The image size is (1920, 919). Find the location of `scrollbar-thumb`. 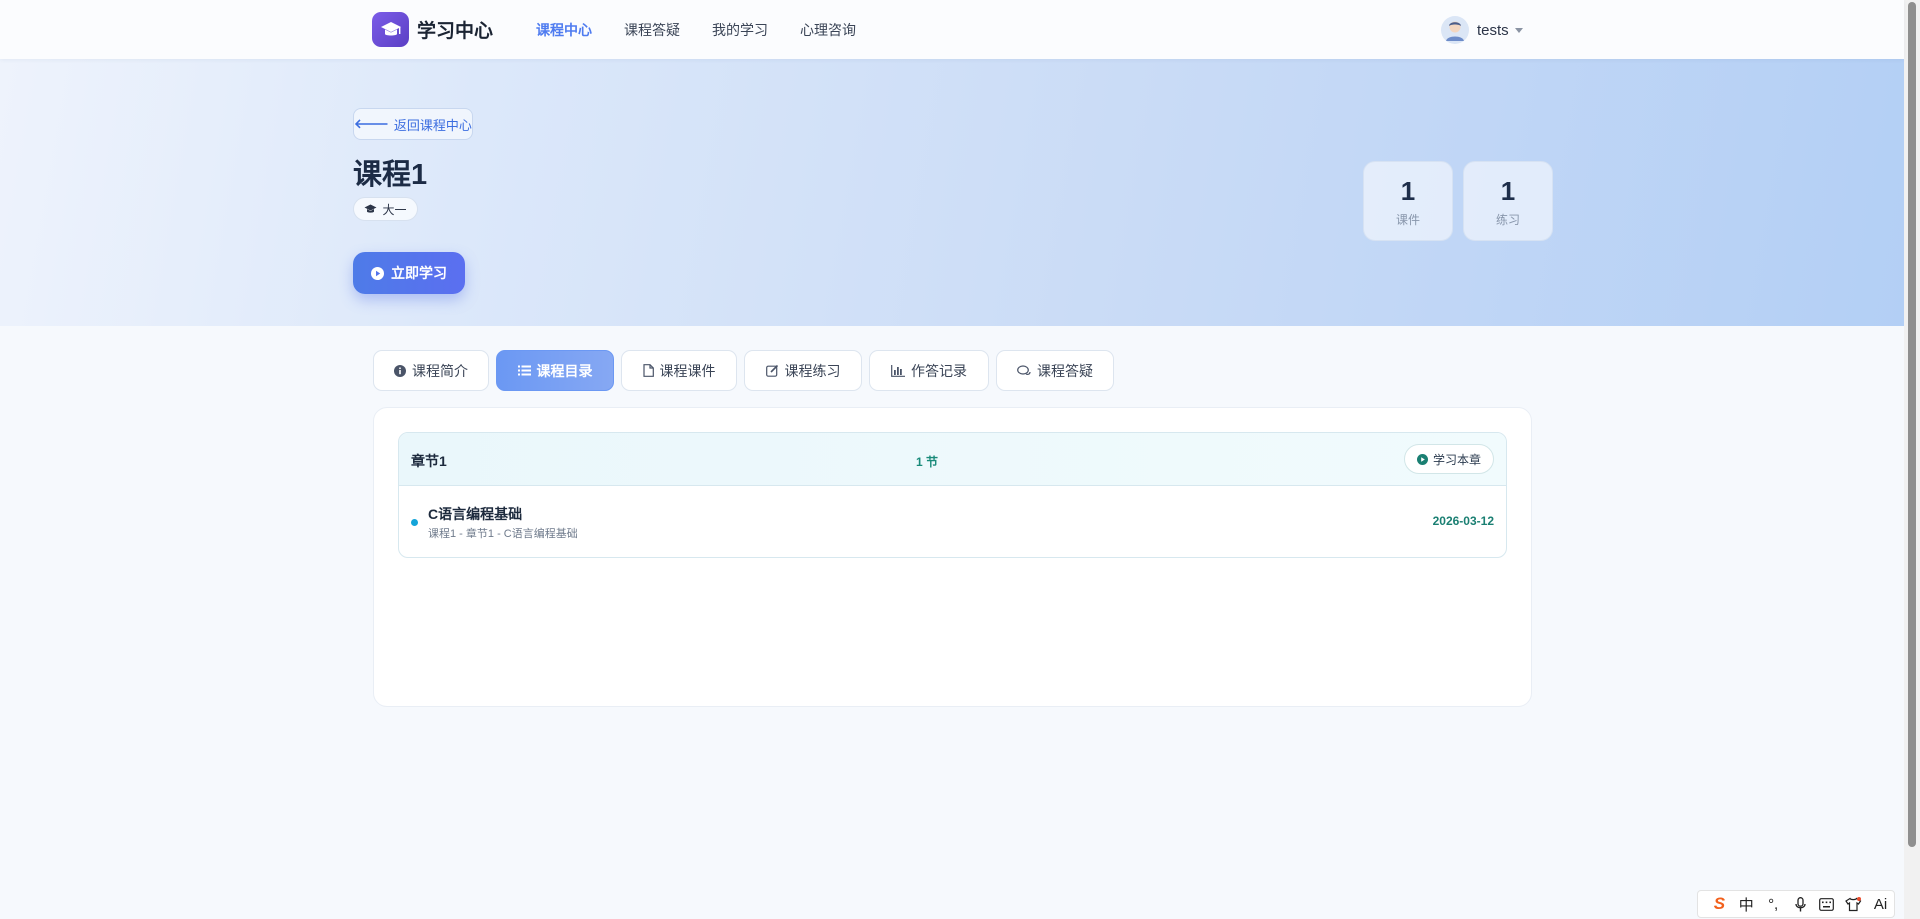

scrollbar-thumb is located at coordinates (1912, 424).